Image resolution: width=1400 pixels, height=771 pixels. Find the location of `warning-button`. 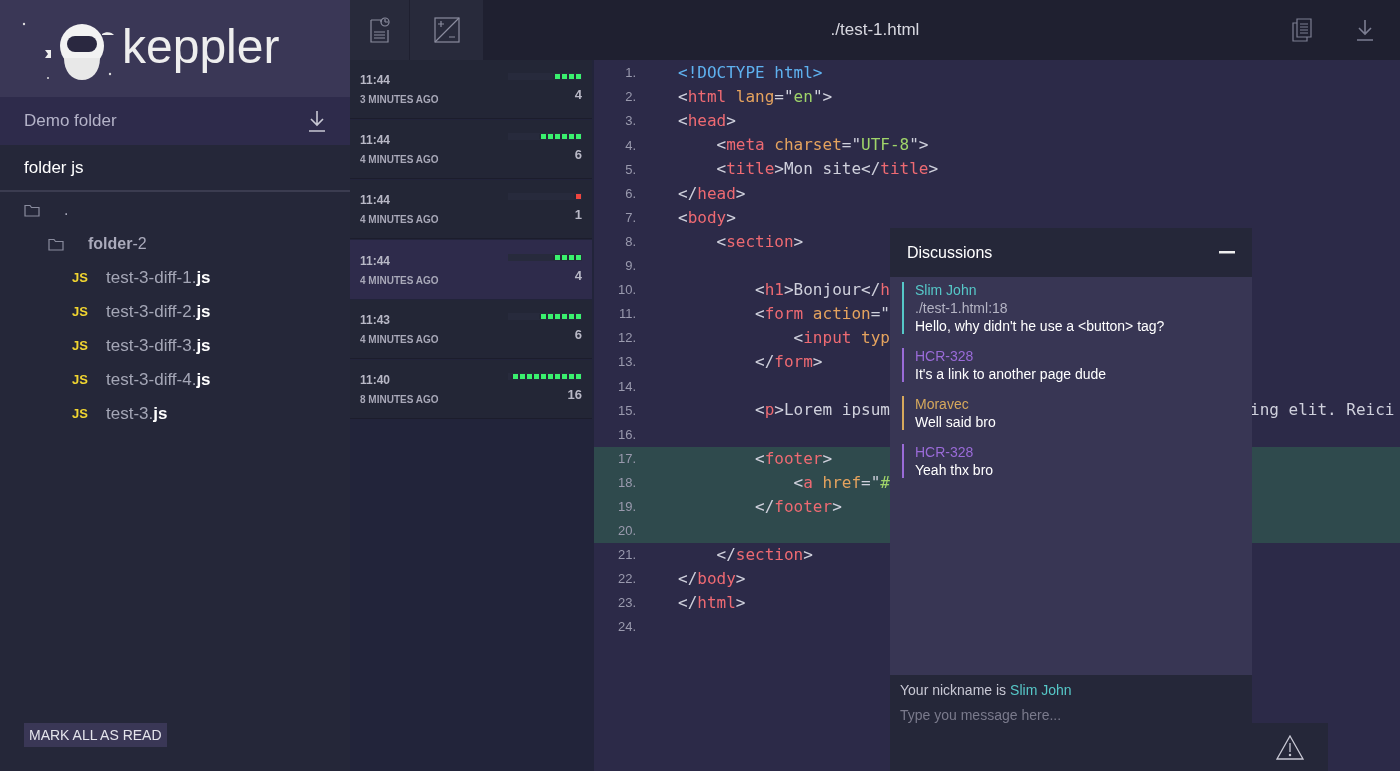

warning-button is located at coordinates (1290, 747).